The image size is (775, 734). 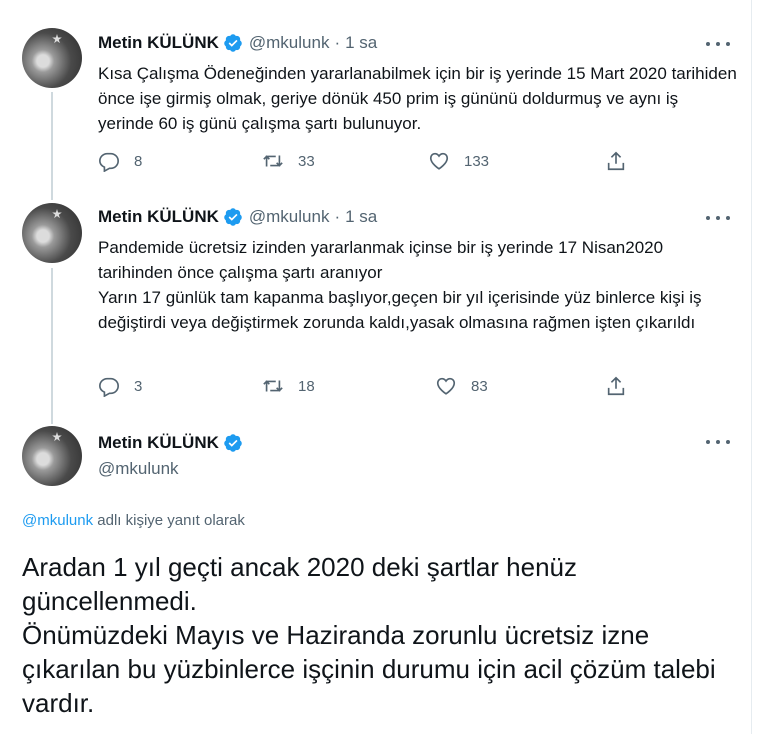 What do you see at coordinates (120, 386) in the screenshot?
I see `reply-button: 3` at bounding box center [120, 386].